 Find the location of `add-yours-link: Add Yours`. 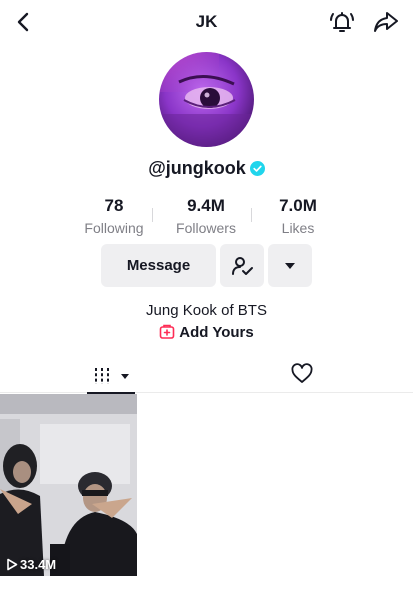

add-yours-link: Add Yours is located at coordinates (206, 332).